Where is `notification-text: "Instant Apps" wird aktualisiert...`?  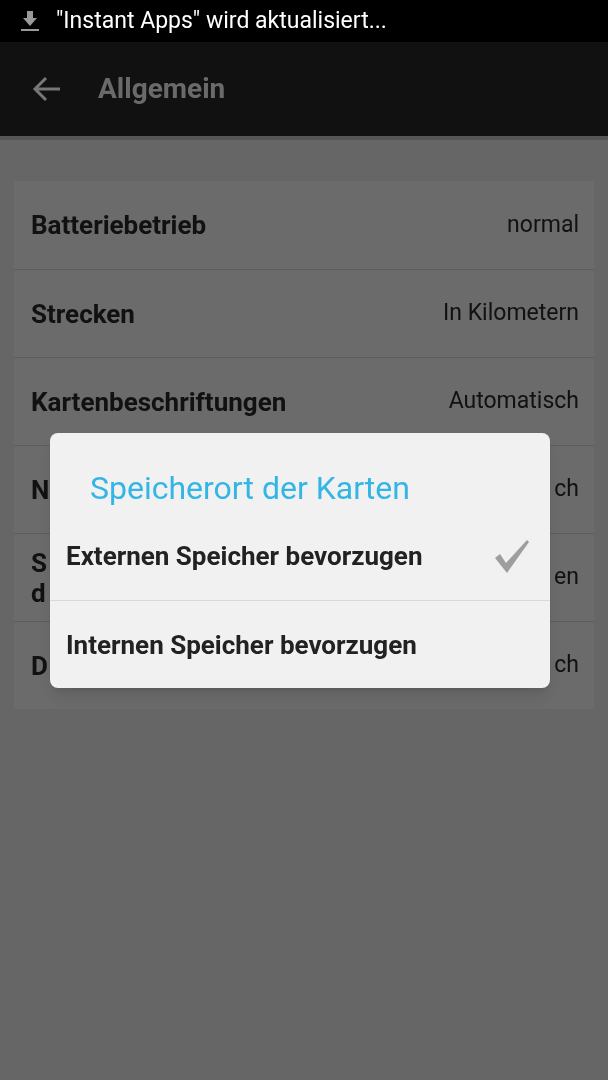
notification-text: "Instant Apps" wird aktualisiert... is located at coordinates (221, 20).